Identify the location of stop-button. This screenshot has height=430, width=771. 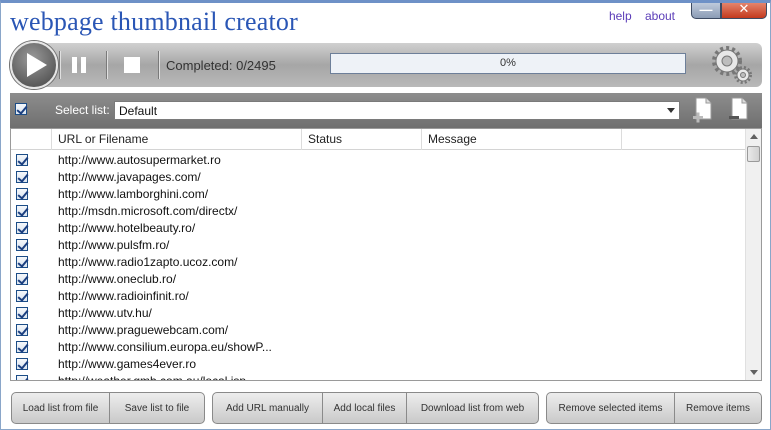
(132, 65).